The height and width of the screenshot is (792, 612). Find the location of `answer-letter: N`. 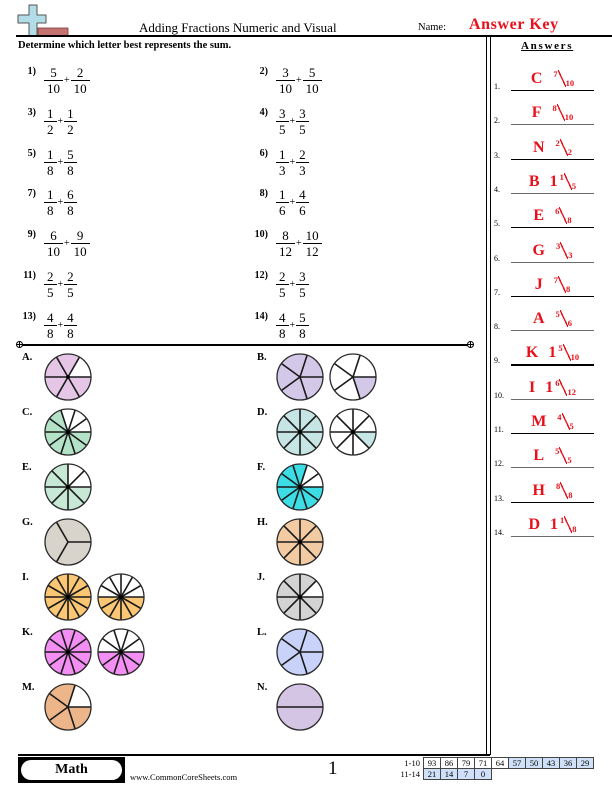

answer-letter: N is located at coordinates (538, 147).